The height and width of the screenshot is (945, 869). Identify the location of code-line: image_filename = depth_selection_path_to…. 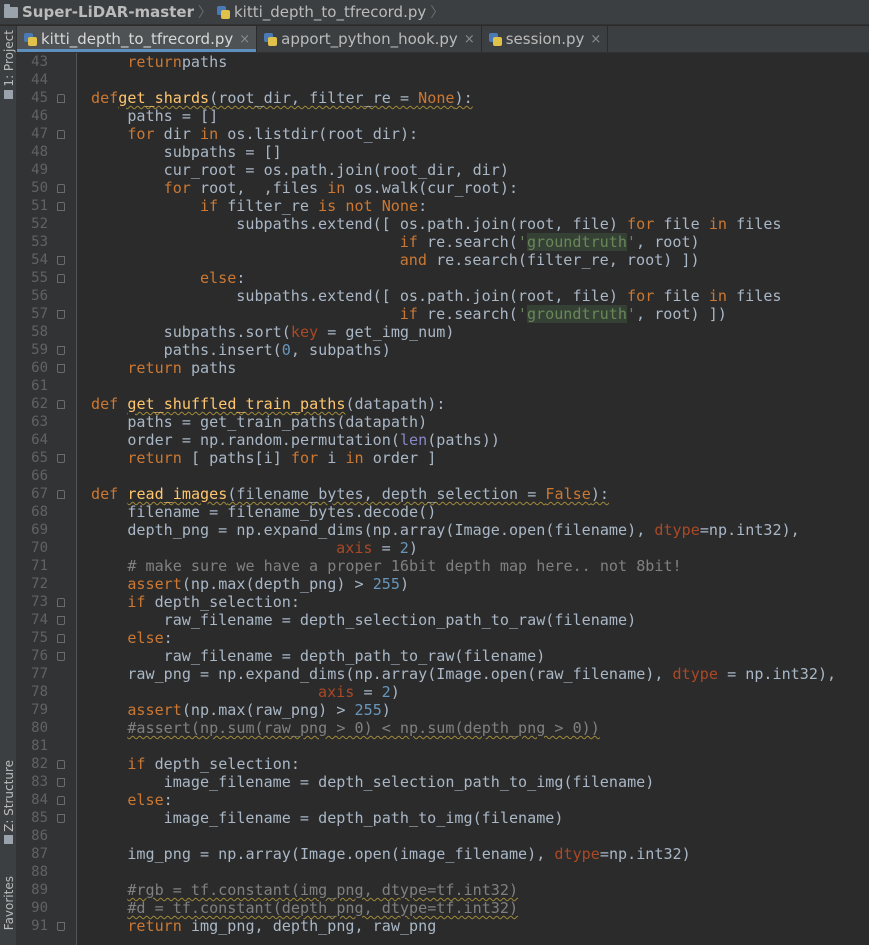
(409, 782).